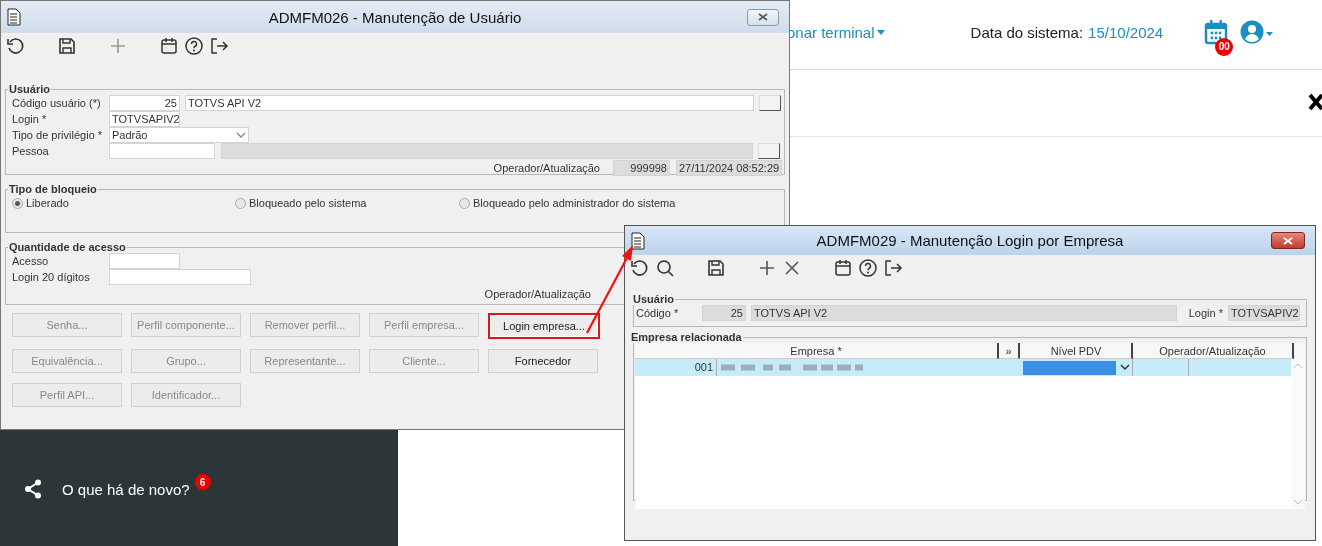  Describe the element at coordinates (567, 203) in the screenshot. I see `radio-button: Bloqueado pelo administrador do sistema` at that location.